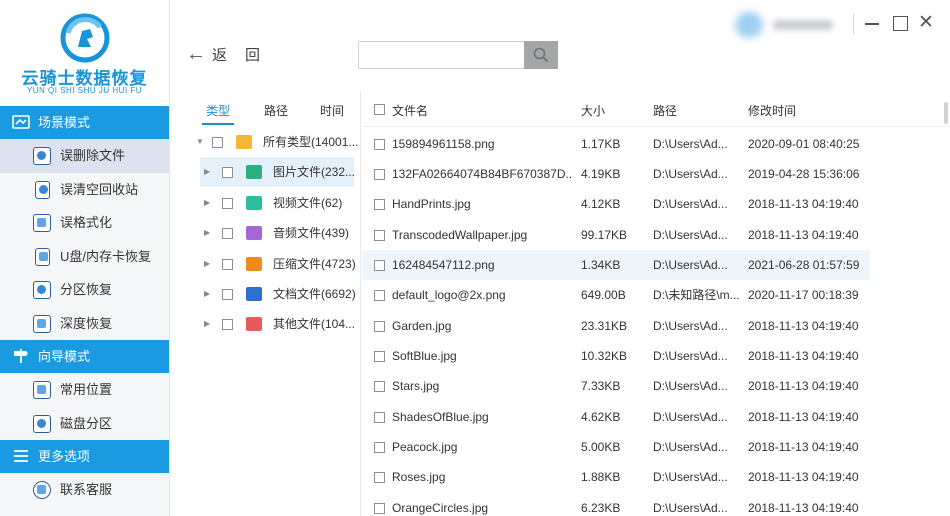  I want to click on column-header-name: 文件名, so click(410, 110).